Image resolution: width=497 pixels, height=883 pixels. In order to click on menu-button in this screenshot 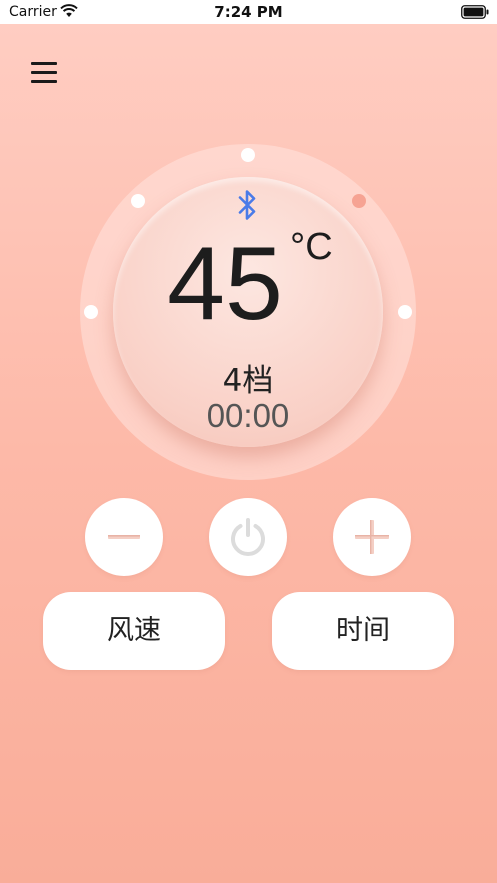, I will do `click(45, 74)`.